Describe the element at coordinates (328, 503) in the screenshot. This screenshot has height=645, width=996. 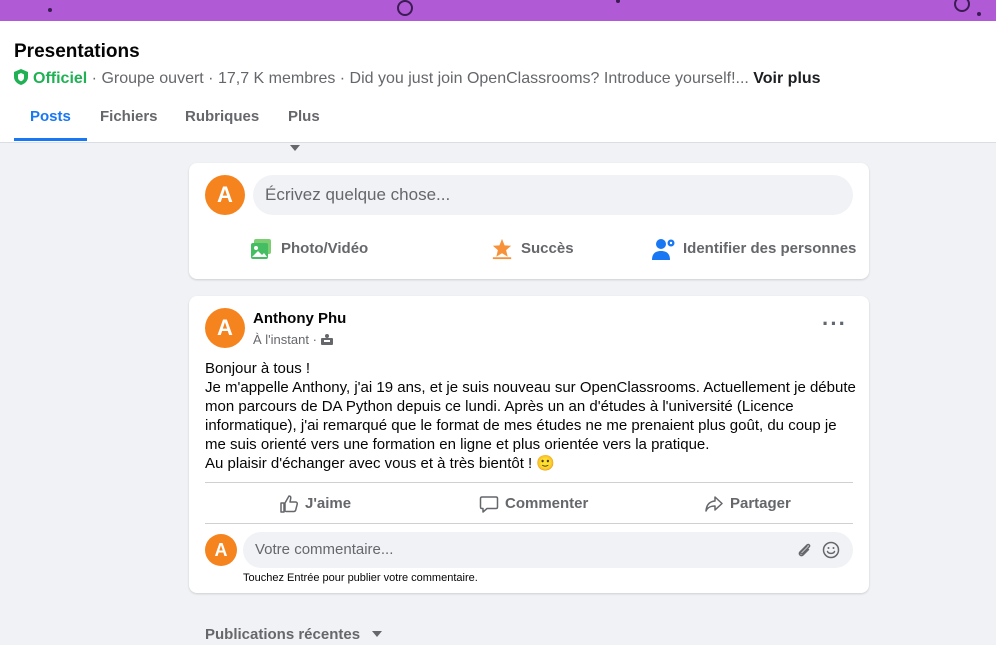
I see `like-label: J'aime` at that location.